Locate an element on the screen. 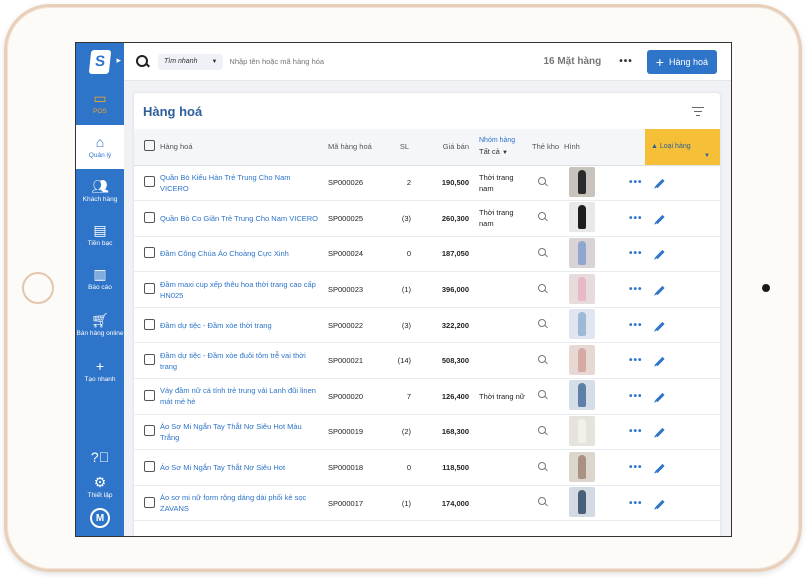  search-input is located at coordinates (329, 61).